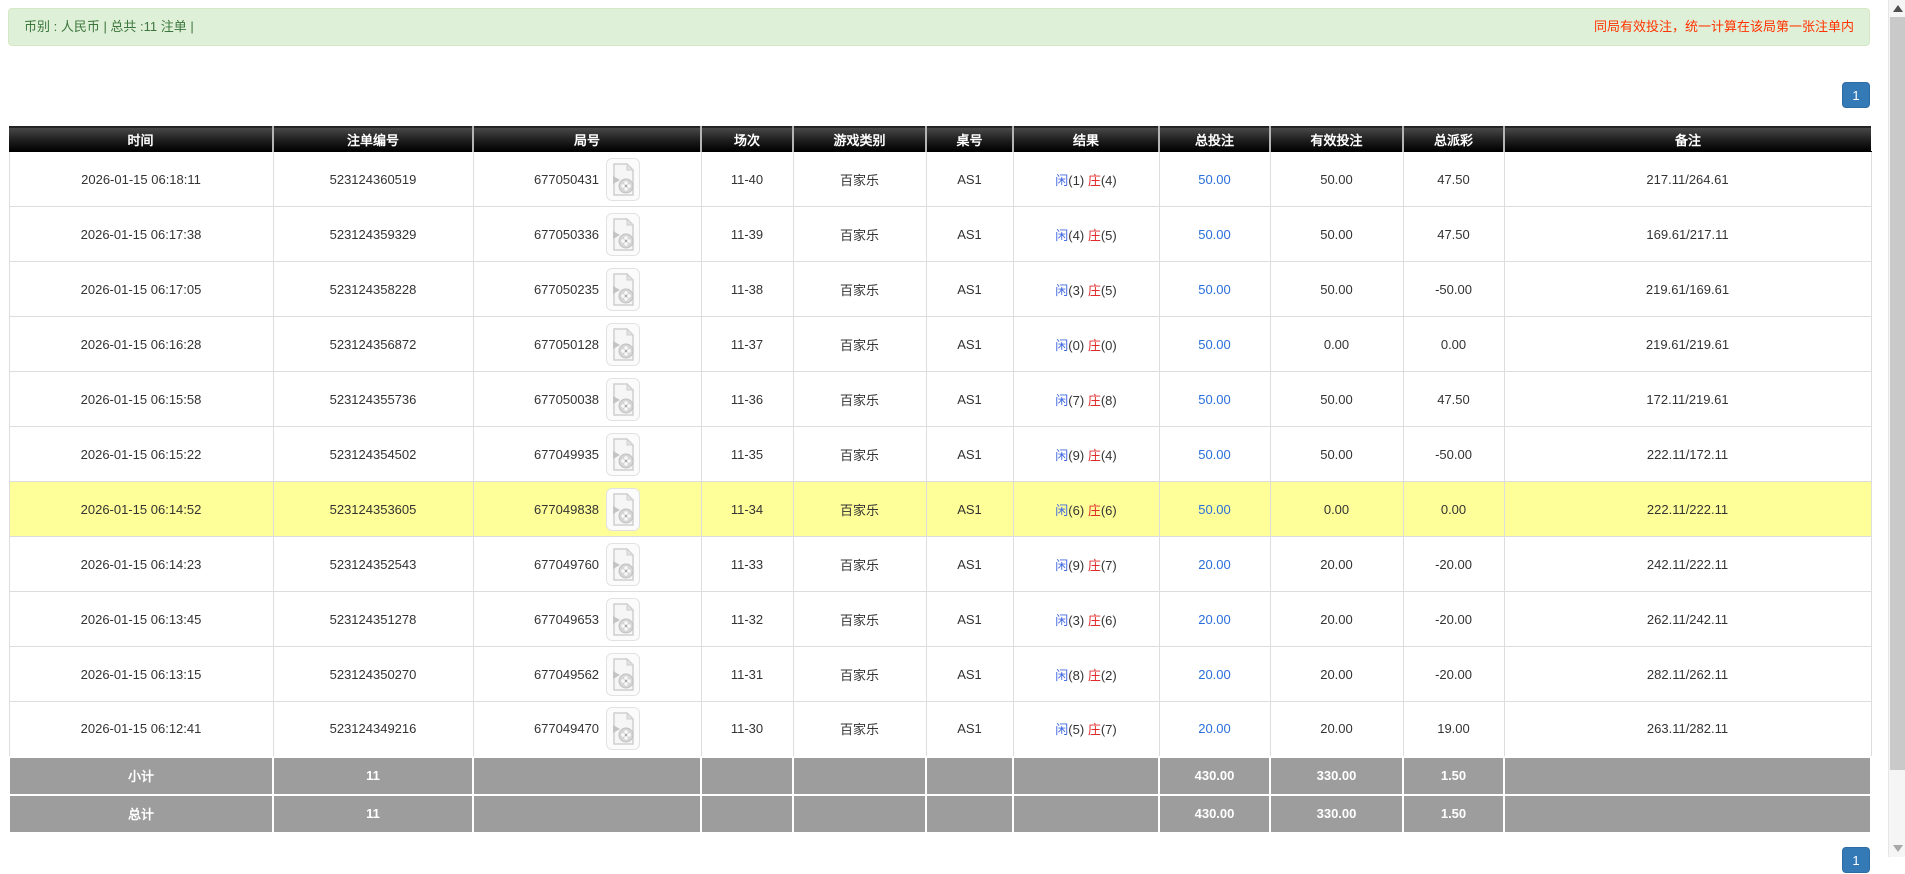  I want to click on vertical-scrollbar, so click(1896, 428).